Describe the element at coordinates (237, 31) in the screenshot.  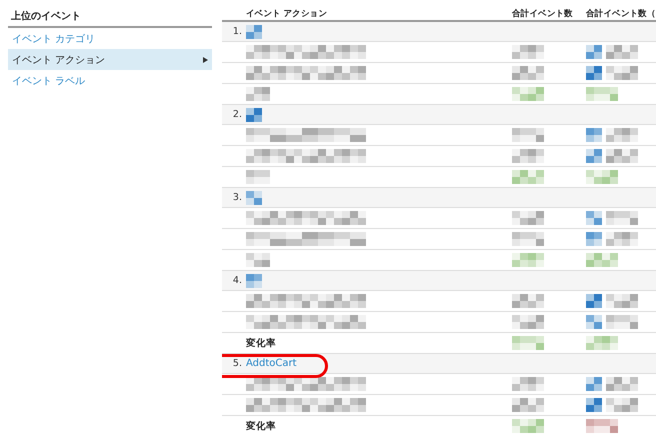
I see `rank-number: 1.` at that location.